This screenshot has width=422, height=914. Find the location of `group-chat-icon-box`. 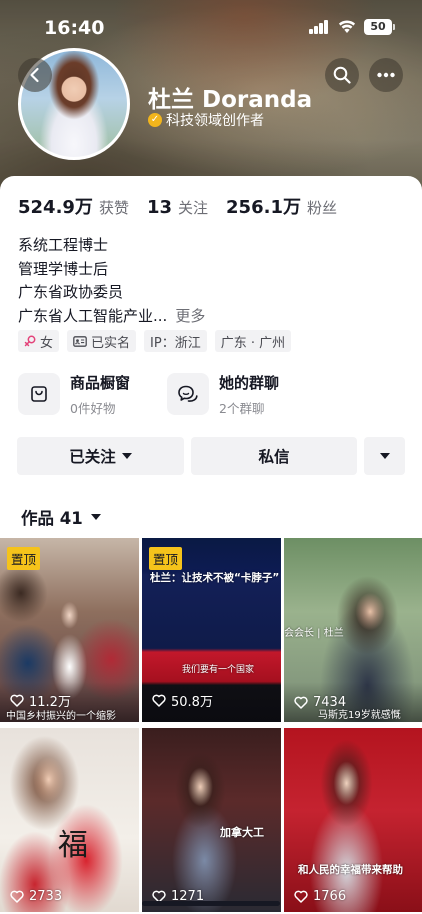

group-chat-icon-box is located at coordinates (188, 394).